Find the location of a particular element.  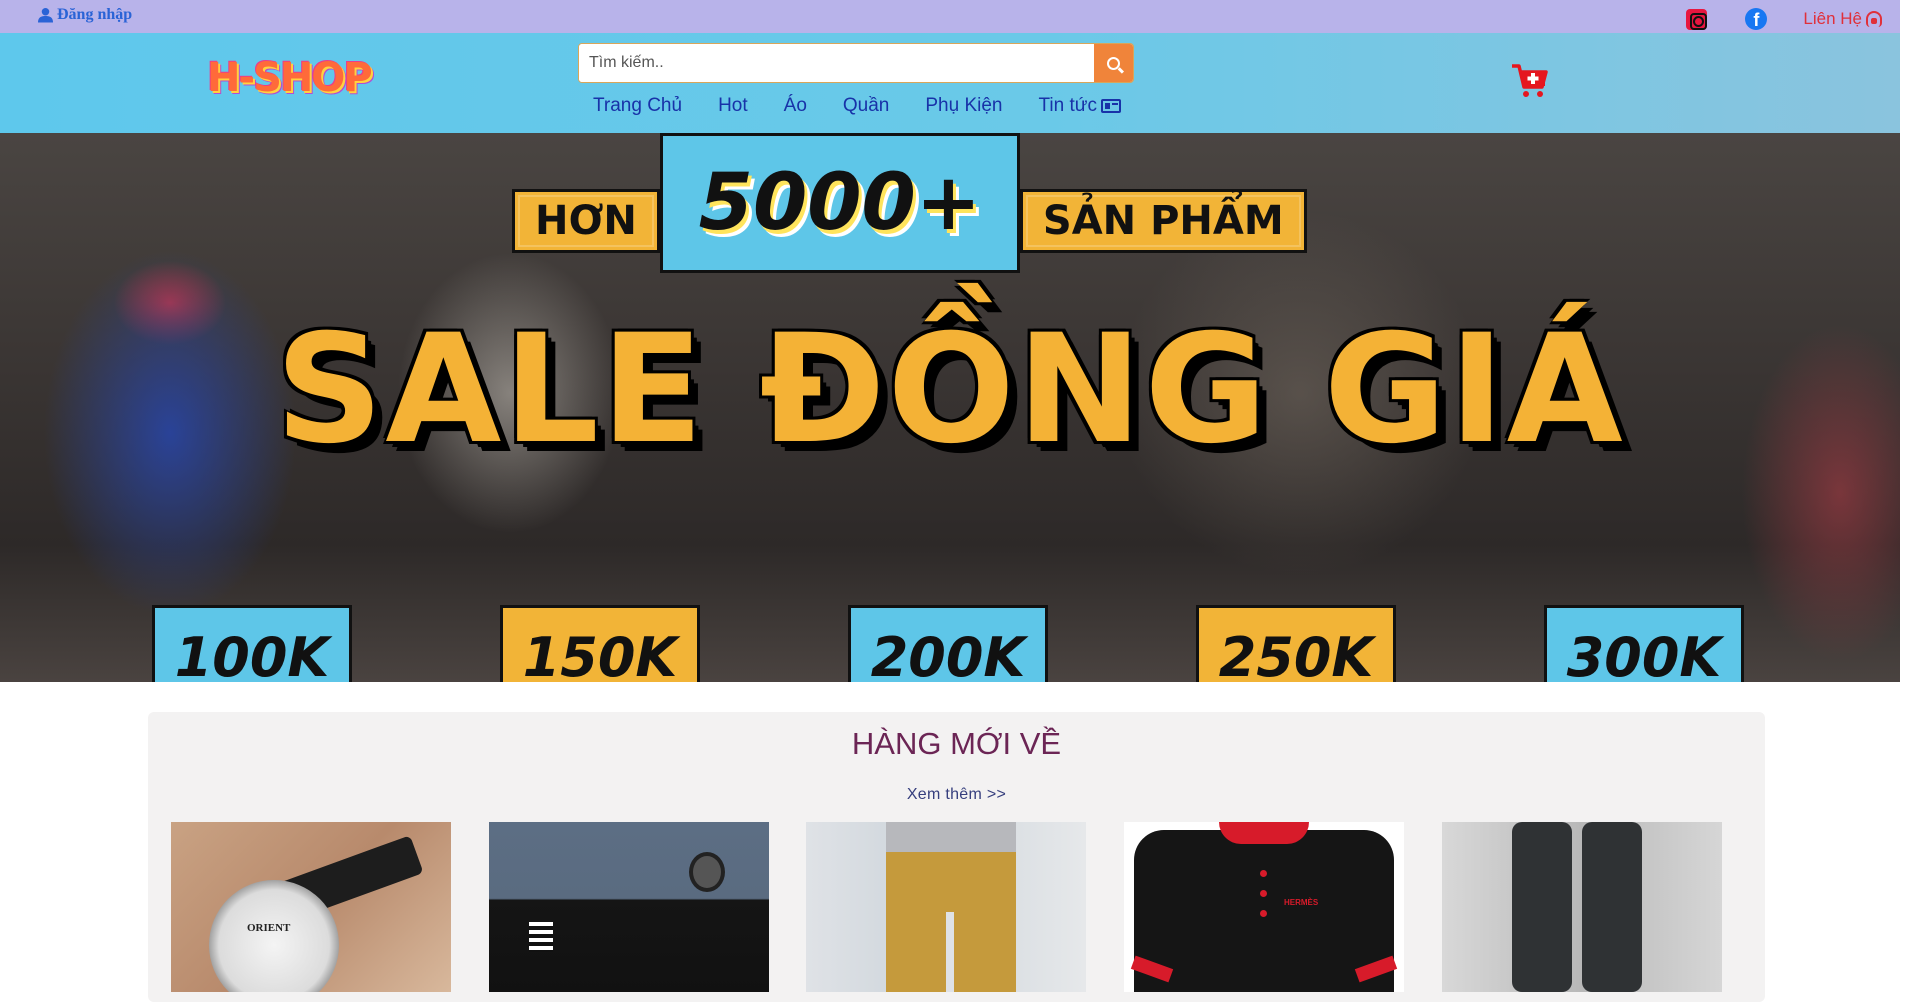

contact-link: Liên Hệ is located at coordinates (1842, 19).